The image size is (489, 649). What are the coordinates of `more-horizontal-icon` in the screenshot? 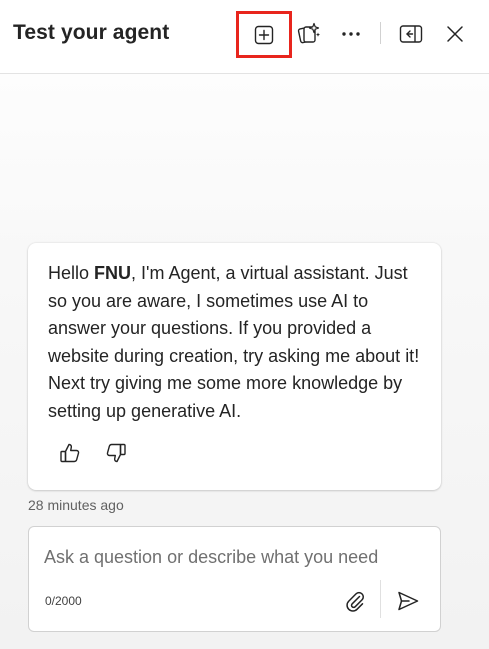 It's located at (351, 34).